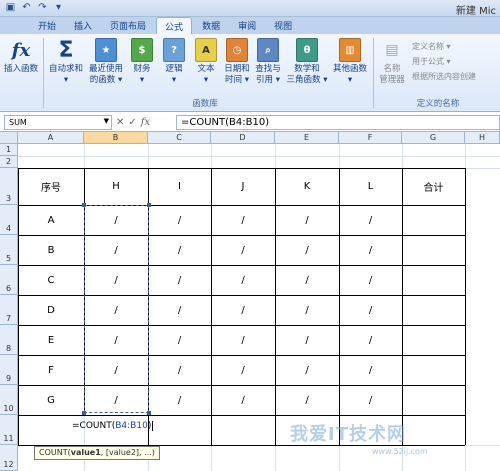 The height and width of the screenshot is (471, 500). Describe the element at coordinates (237, 62) in the screenshot. I see `datetime-button: ◷ 日期和 时间 ▾` at that location.